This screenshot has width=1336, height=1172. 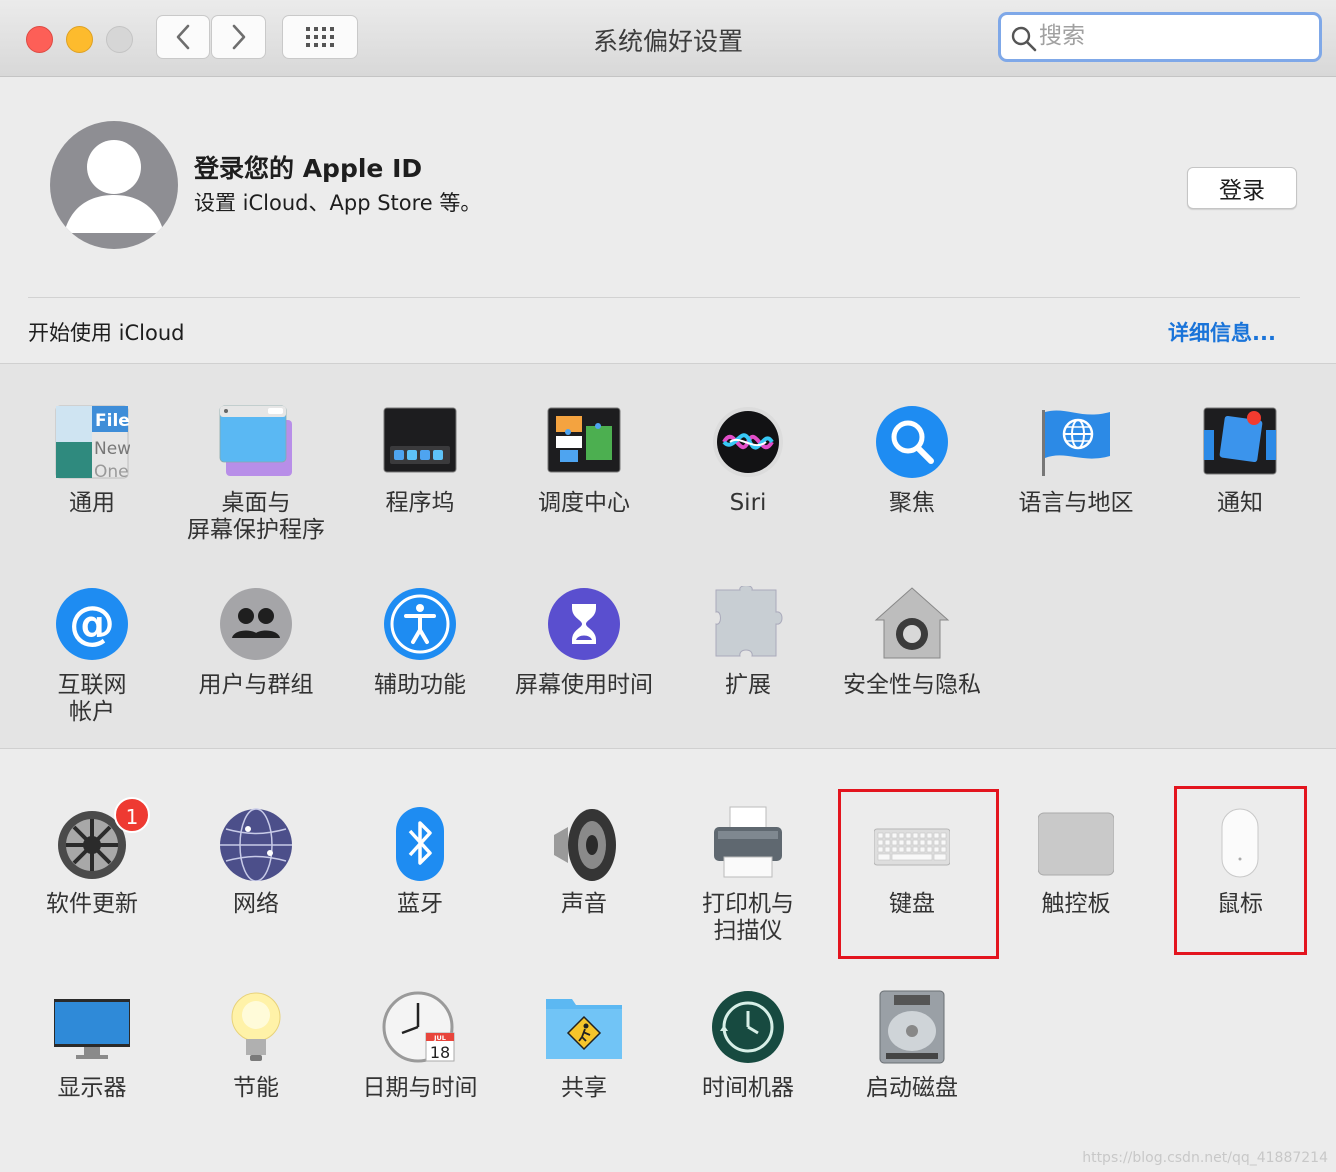 What do you see at coordinates (748, 442) in the screenshot?
I see `siri-icon` at bounding box center [748, 442].